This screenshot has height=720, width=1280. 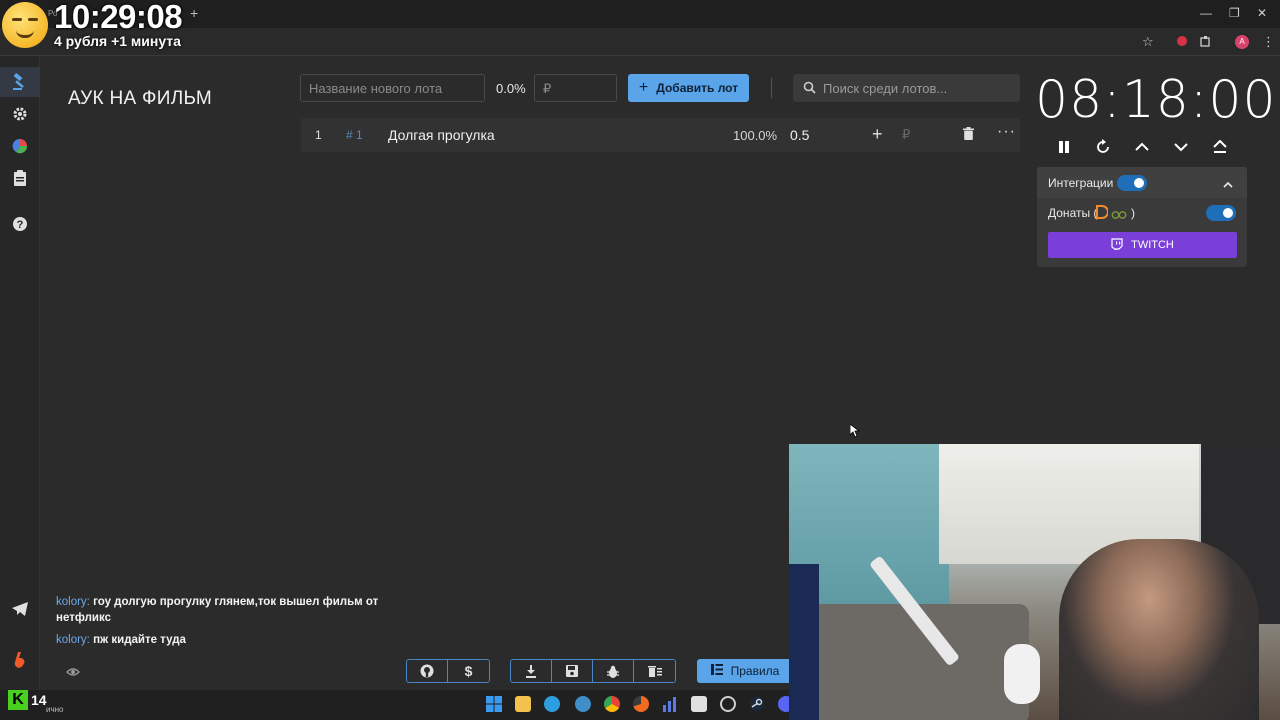 I want to click on lot-percent: 100.0%, so click(x=755, y=135).